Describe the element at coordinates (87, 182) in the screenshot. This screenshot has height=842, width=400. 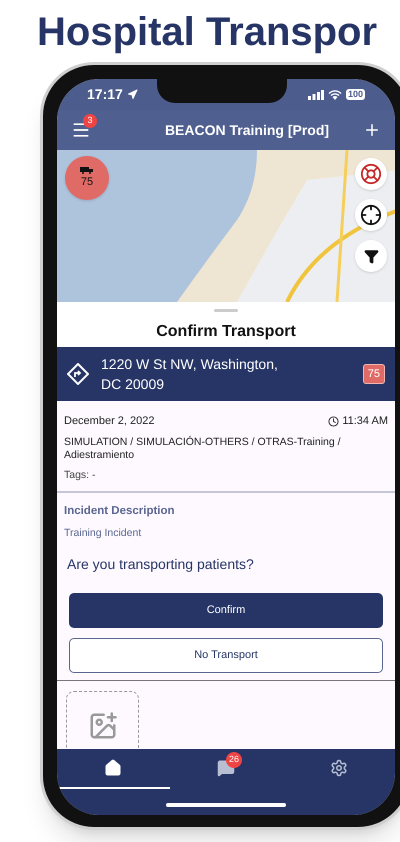
I see `unit-count: 75` at that location.